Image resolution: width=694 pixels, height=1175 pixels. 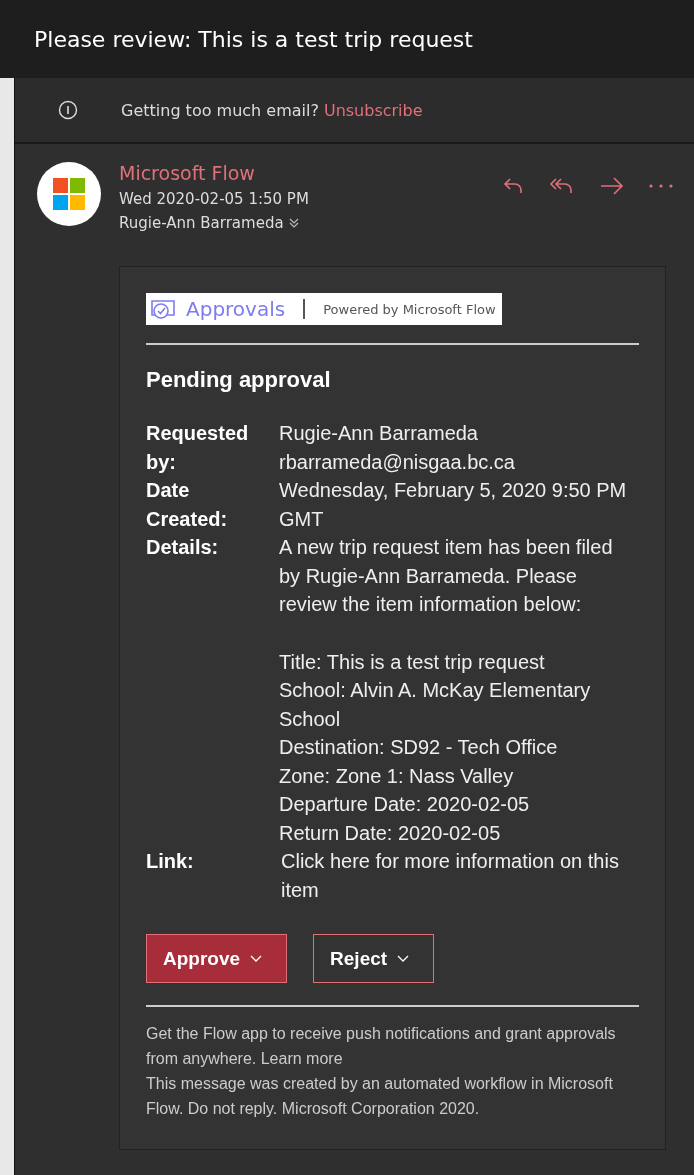 I want to click on detail-line: Return Date: 2020-02-05, so click(x=390, y=833).